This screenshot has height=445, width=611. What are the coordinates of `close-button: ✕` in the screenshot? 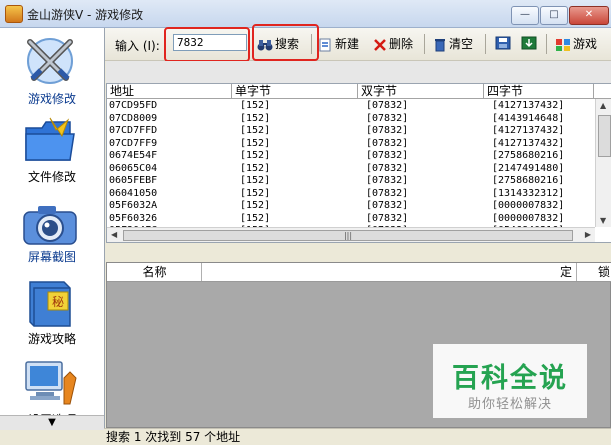 It's located at (589, 15).